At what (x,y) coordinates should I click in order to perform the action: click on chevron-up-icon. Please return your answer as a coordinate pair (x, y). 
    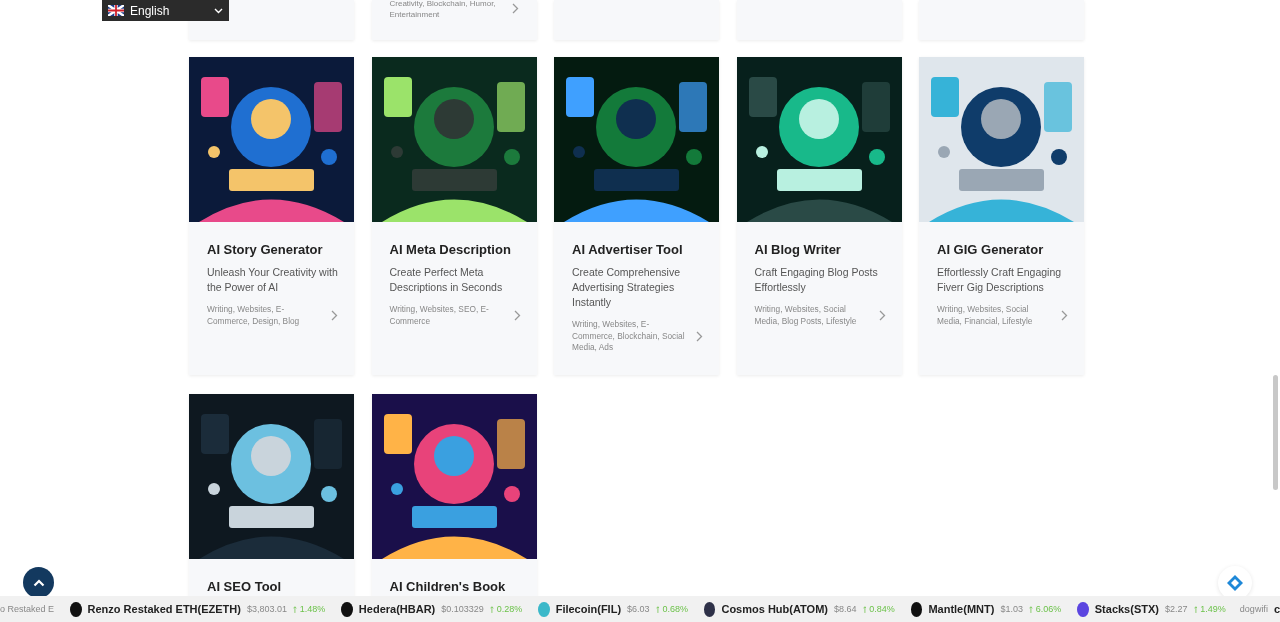
    Looking at the image, I should click on (38, 582).